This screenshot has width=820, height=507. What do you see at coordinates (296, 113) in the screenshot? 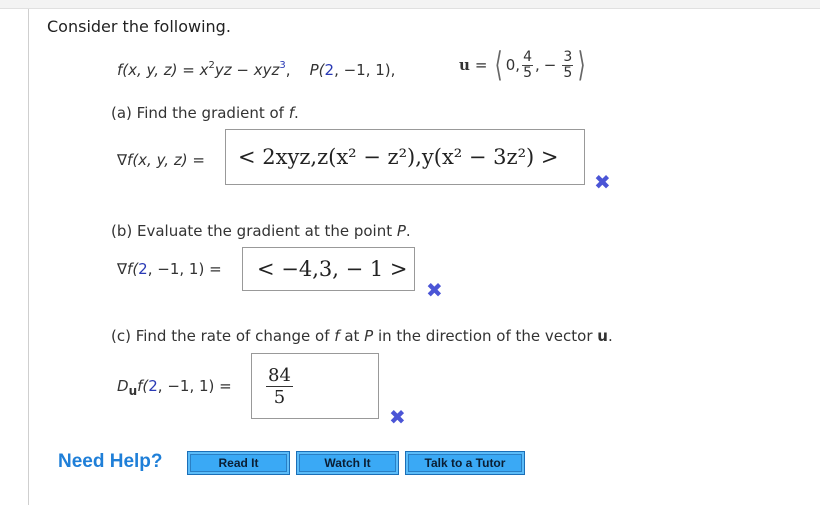
I see `part-a-suffix: .` at bounding box center [296, 113].